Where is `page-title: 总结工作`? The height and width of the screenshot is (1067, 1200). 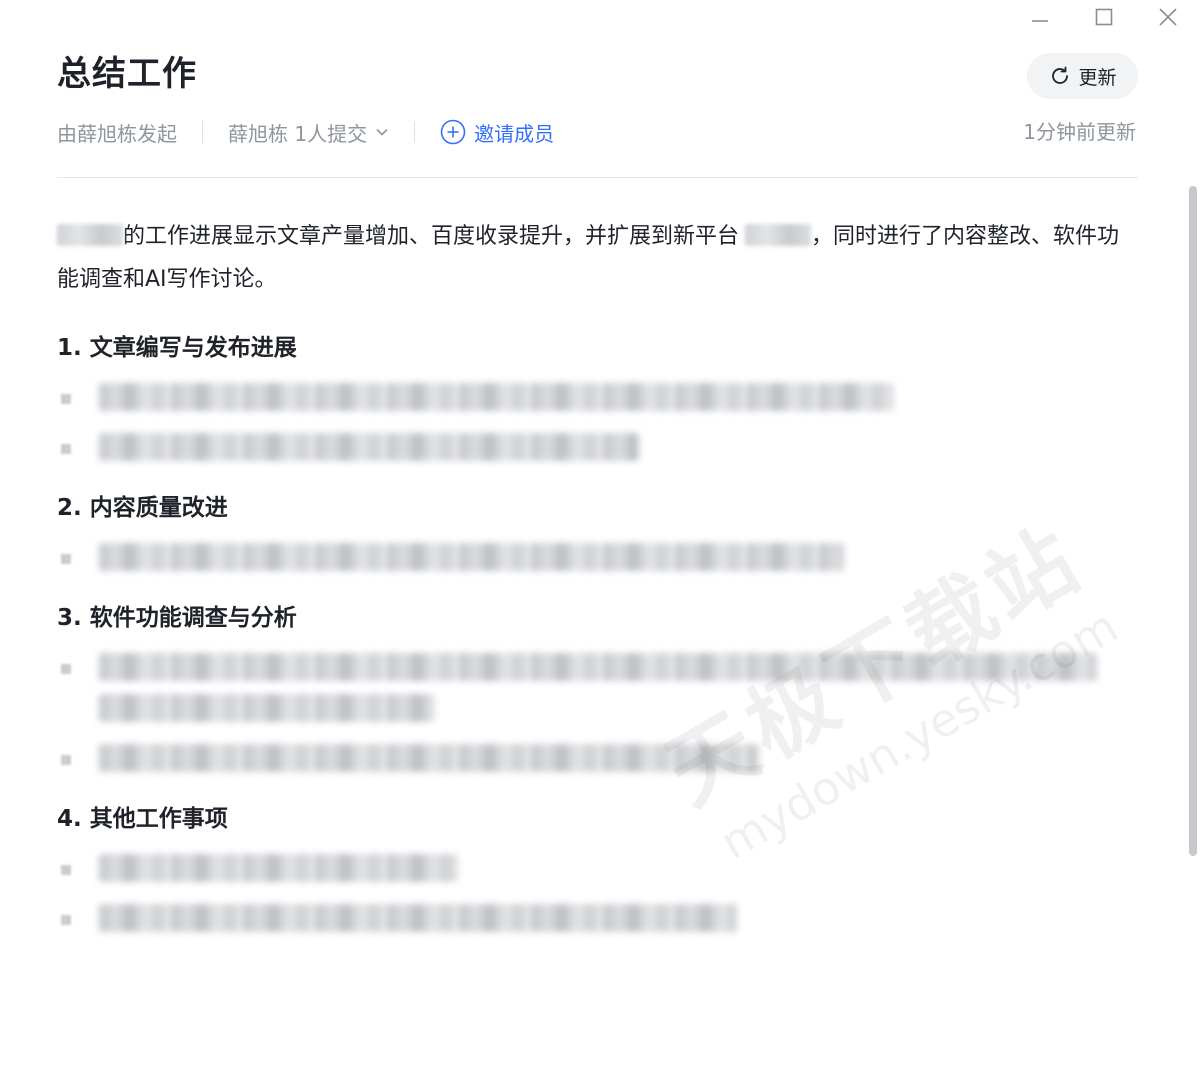
page-title: 总结工作 is located at coordinates (127, 74).